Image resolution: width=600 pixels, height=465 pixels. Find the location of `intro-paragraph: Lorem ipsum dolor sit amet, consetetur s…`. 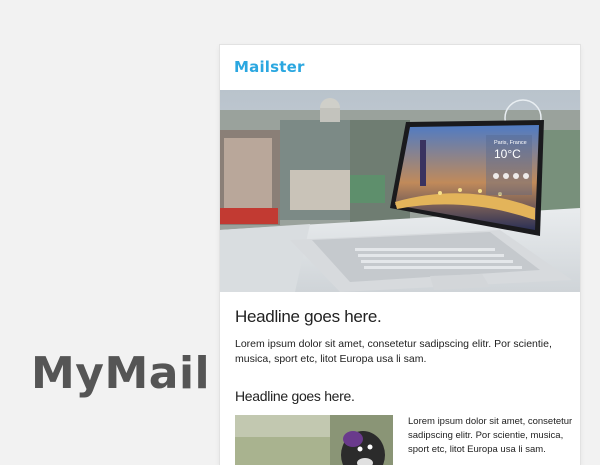

intro-paragraph: Lorem ipsum dolor sit amet, consetetur s… is located at coordinates (393, 351).